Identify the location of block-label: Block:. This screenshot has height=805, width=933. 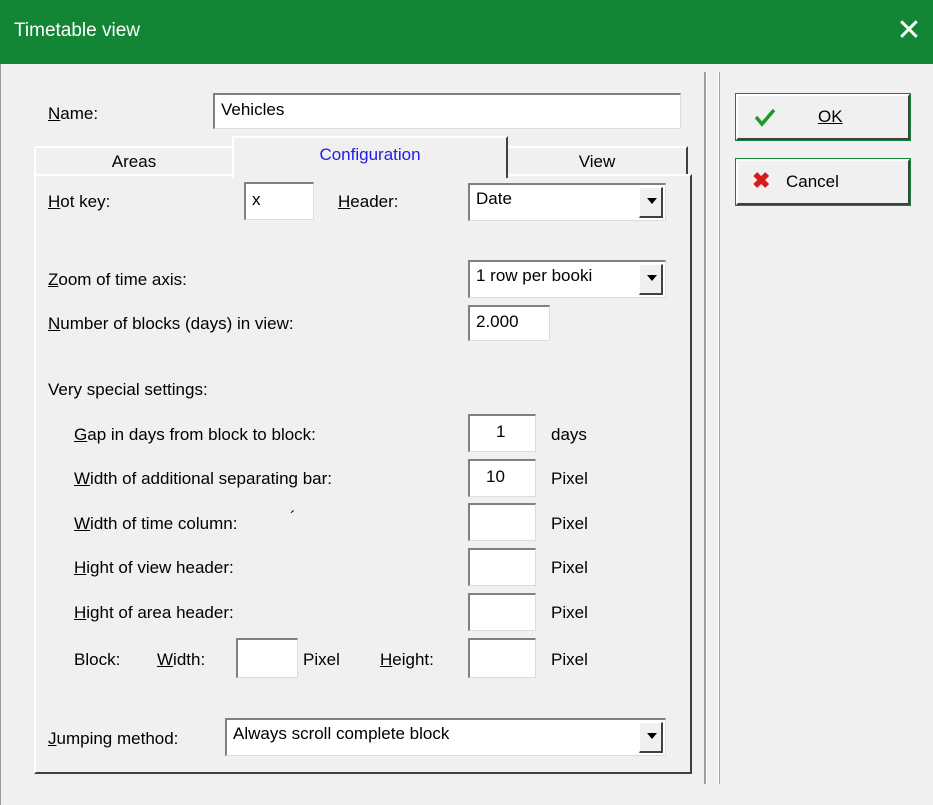
(97, 659).